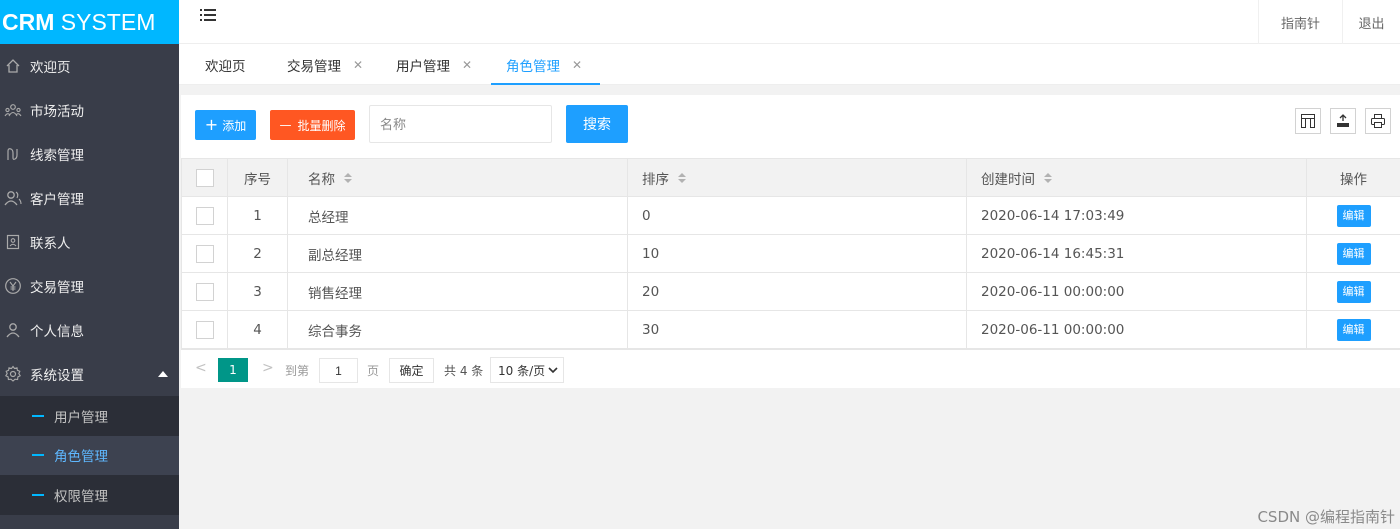  Describe the element at coordinates (522, 370) in the screenshot. I see `page-size-value: 10 条/页` at that location.